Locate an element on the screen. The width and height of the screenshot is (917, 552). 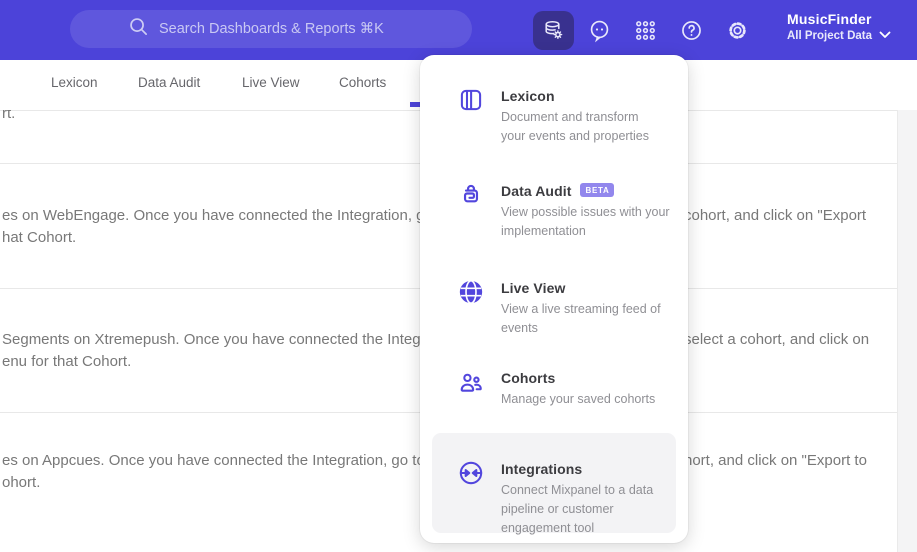
chat-smiley-icon is located at coordinates (599, 30).